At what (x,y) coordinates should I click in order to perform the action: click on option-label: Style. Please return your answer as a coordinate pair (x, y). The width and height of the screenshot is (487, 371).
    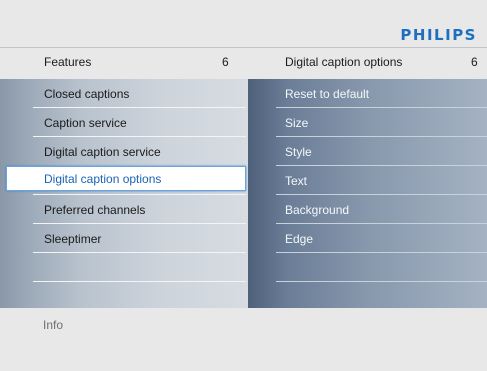
    Looking at the image, I should click on (298, 151).